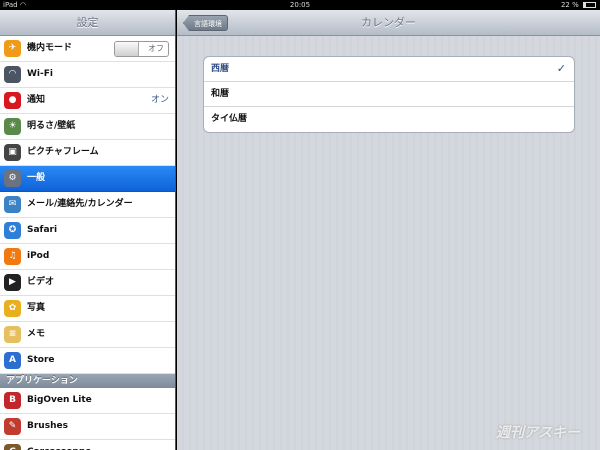  I want to click on sidebar-item-video: ▶ ビデオ, so click(87, 283).